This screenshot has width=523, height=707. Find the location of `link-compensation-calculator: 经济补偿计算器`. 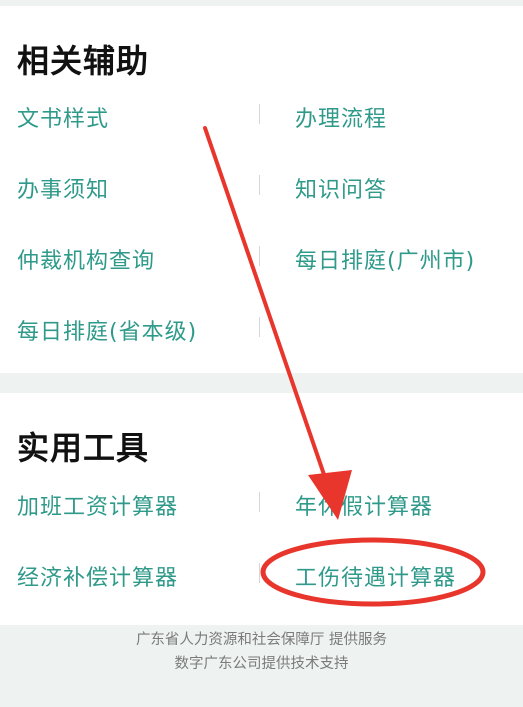

link-compensation-calculator: 经济补偿计算器 is located at coordinates (97, 576).